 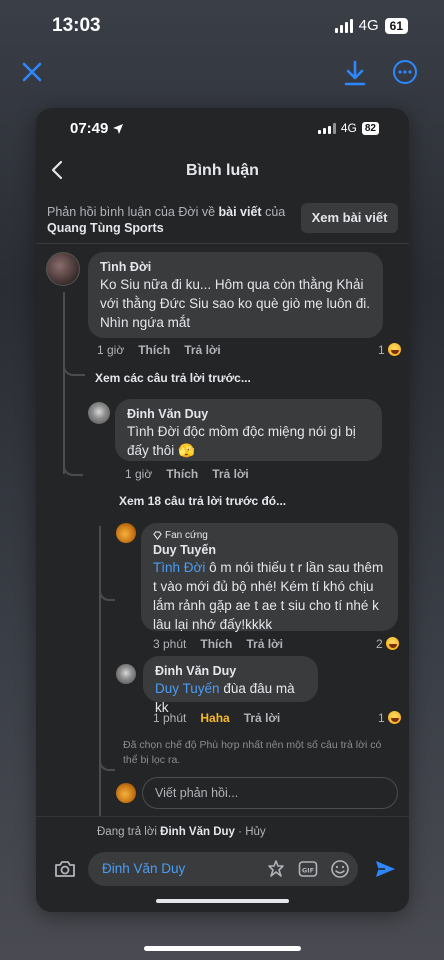 I want to click on diamond-icon, so click(x=157, y=535).